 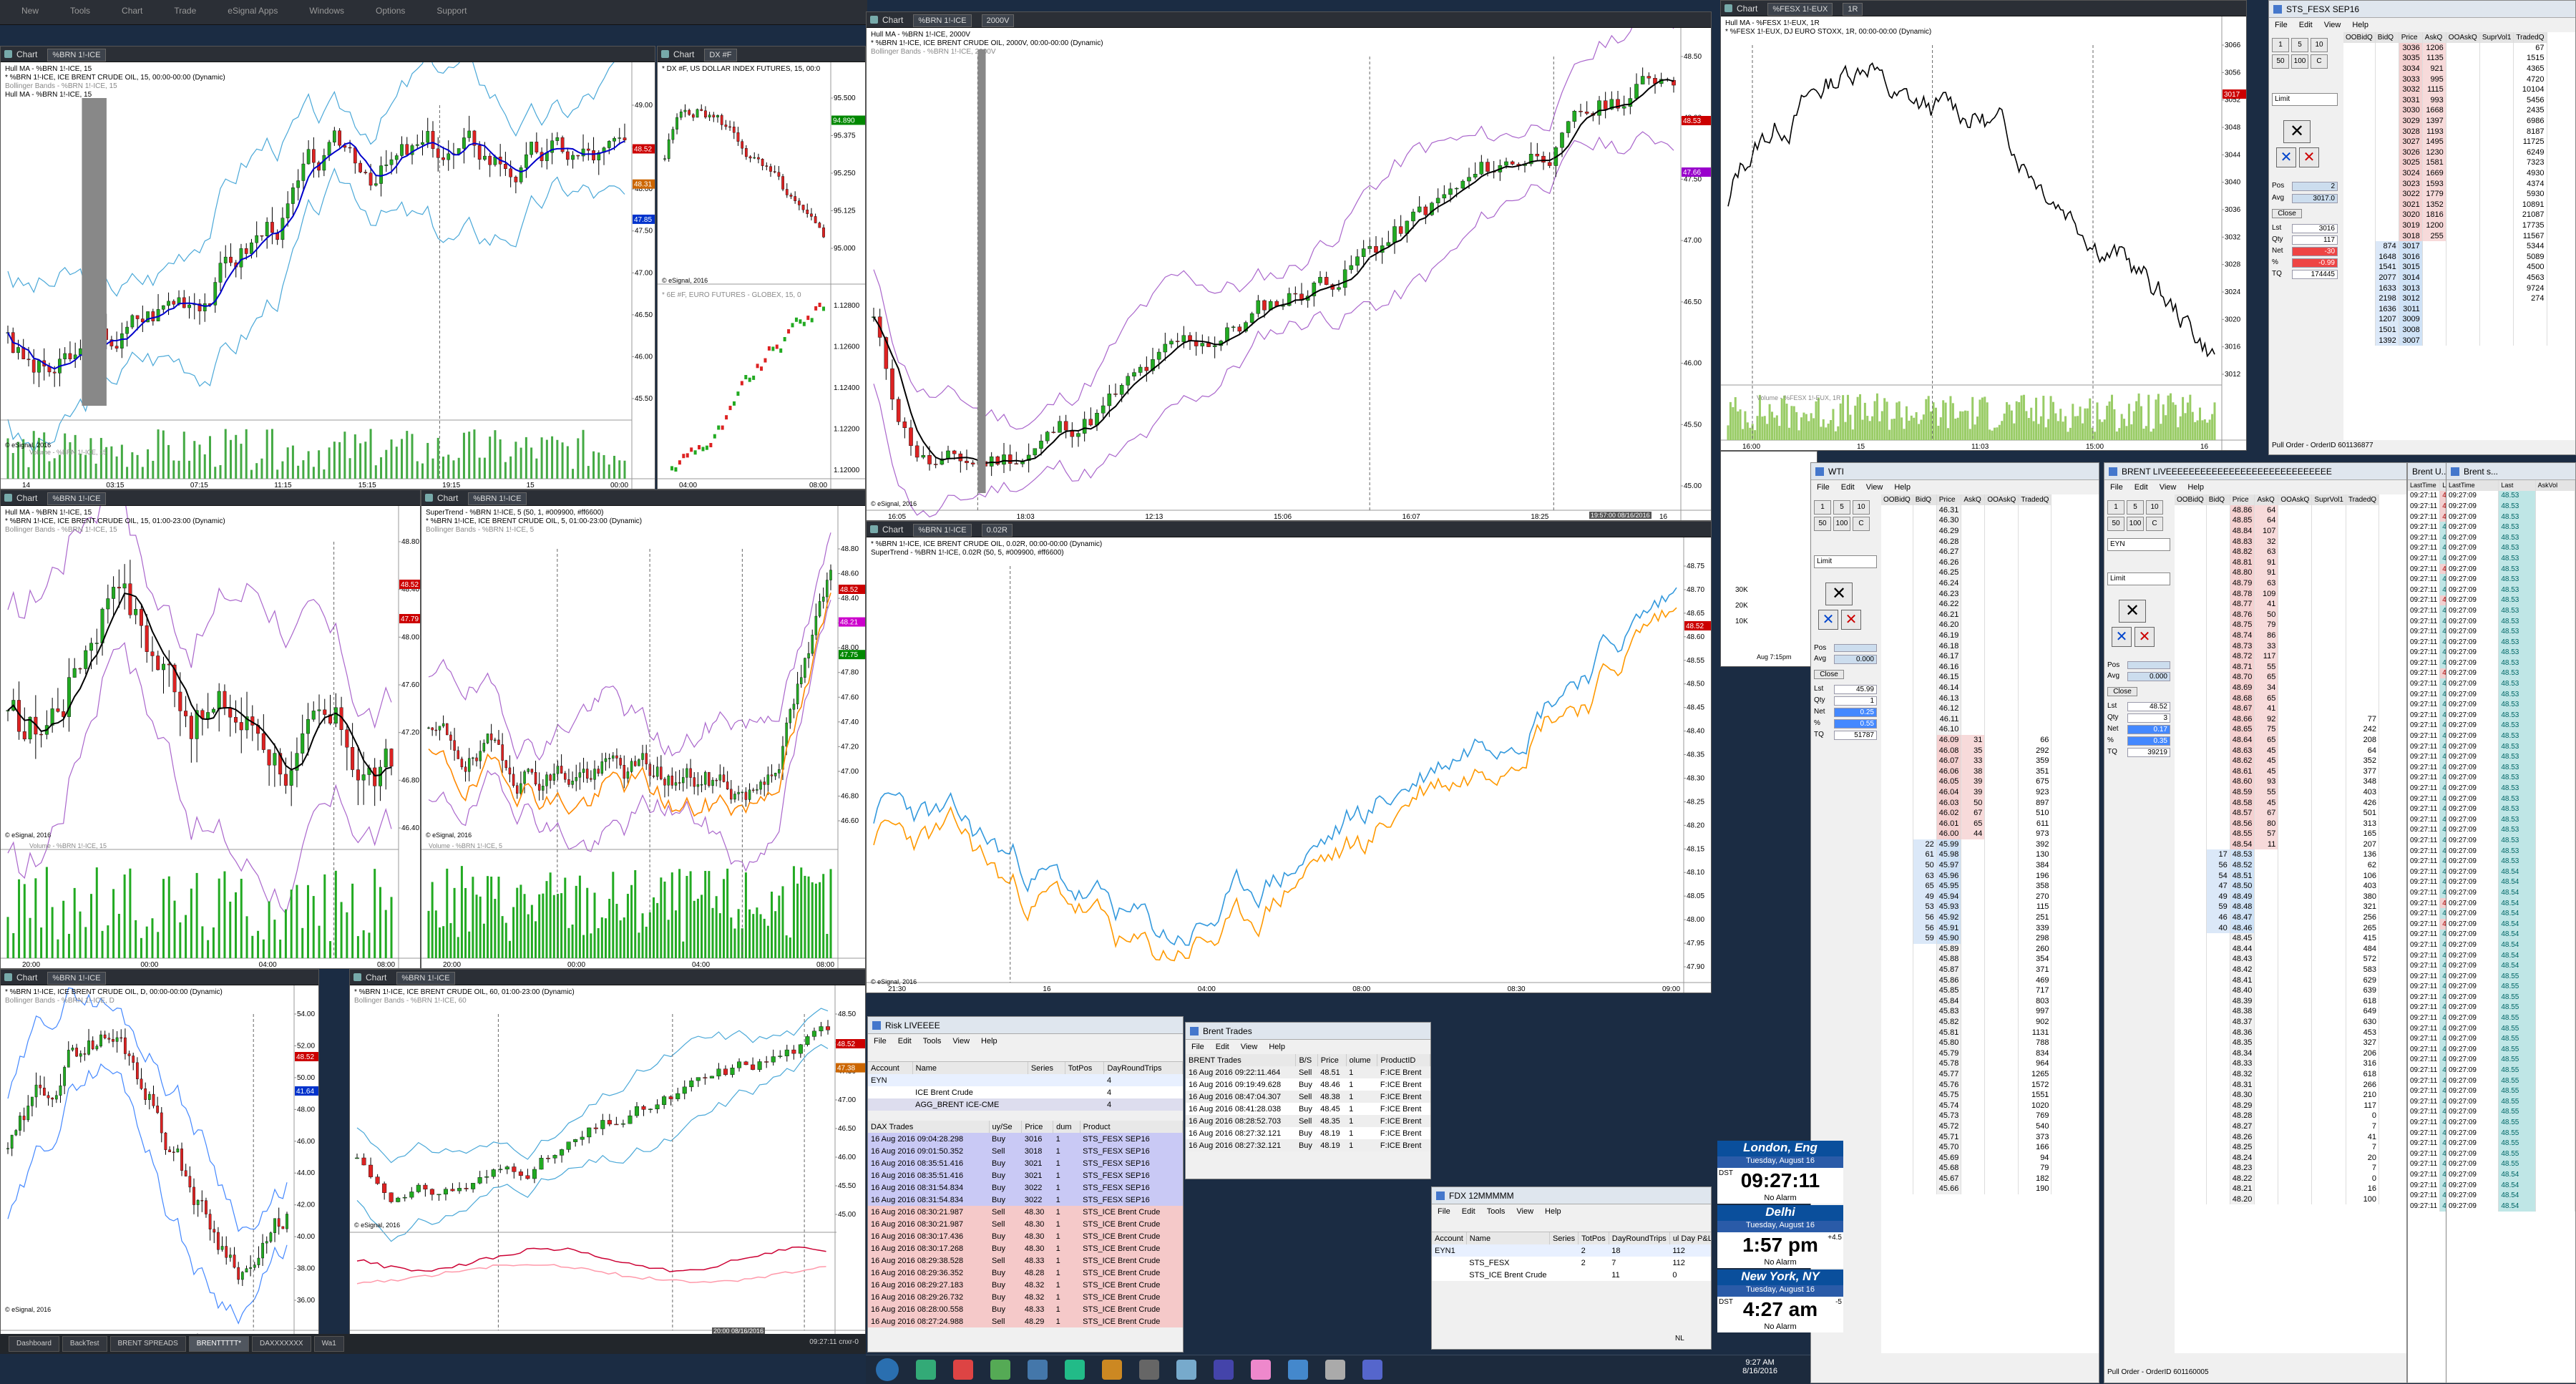 What do you see at coordinates (1025, 1025) in the screenshot?
I see `window-titlebar: Risk LIVEEEE` at bounding box center [1025, 1025].